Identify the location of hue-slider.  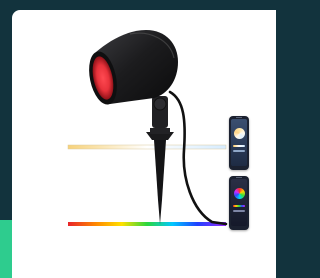
(239, 206).